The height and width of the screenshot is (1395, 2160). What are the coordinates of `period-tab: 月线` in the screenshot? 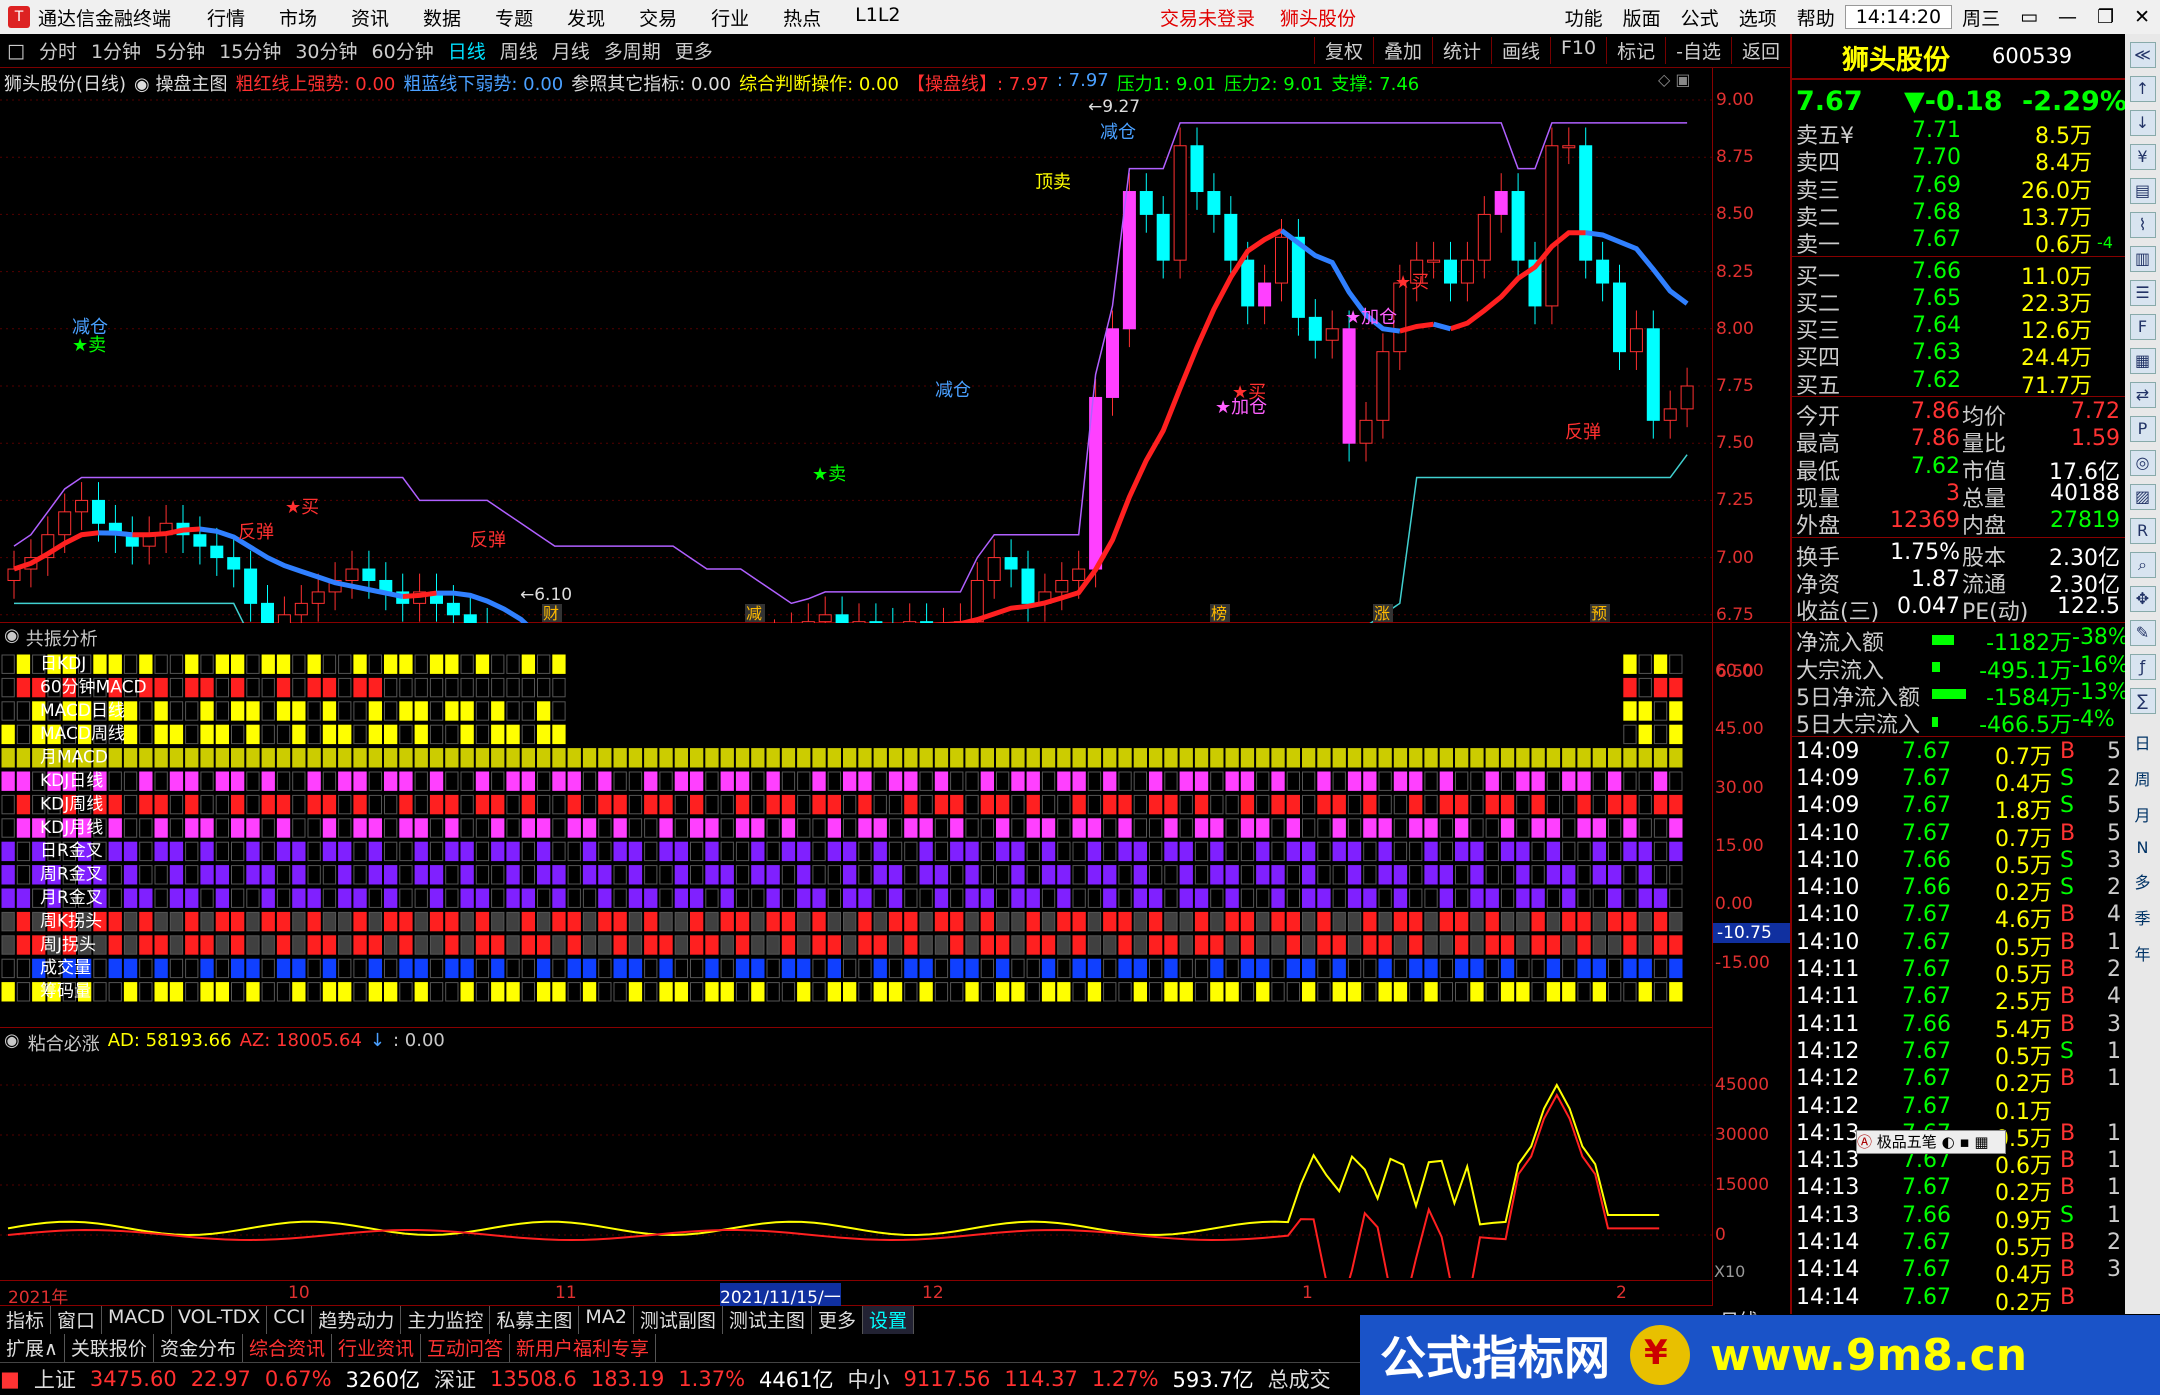 It's located at (571, 50).